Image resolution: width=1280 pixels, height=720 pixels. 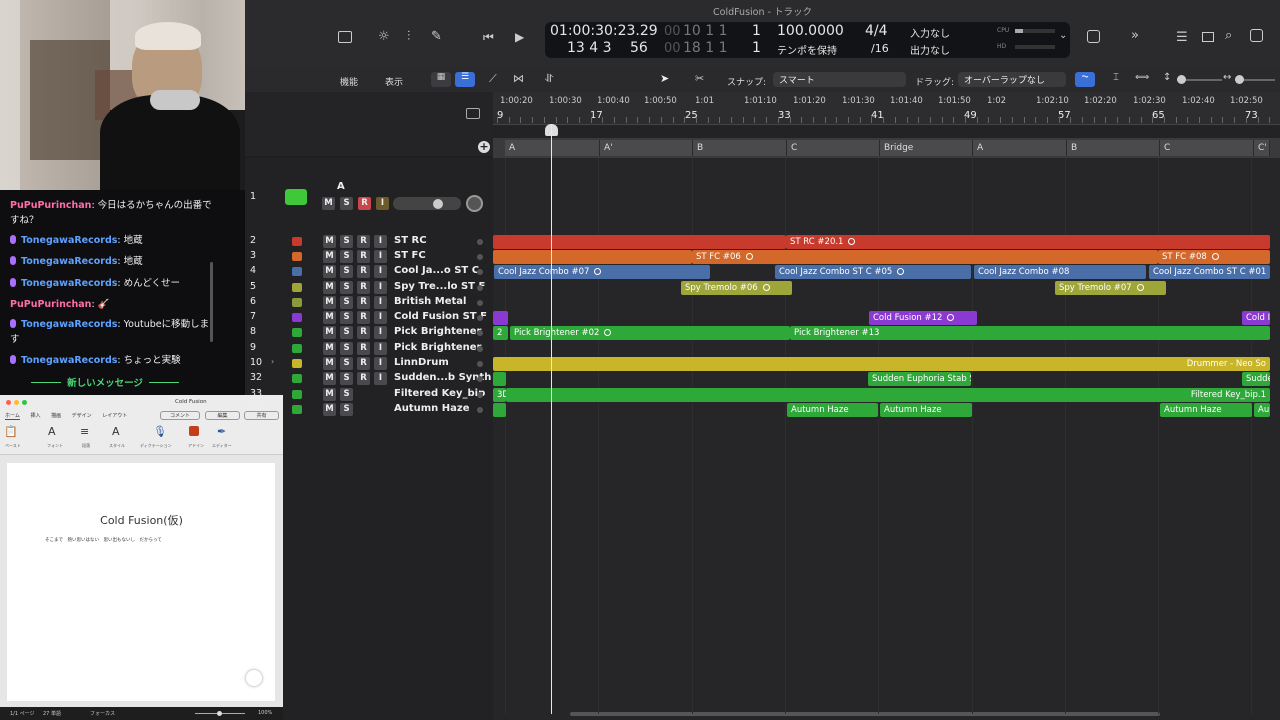 I want to click on track-header-1: 1 AMSRI, so click(x=369, y=206).